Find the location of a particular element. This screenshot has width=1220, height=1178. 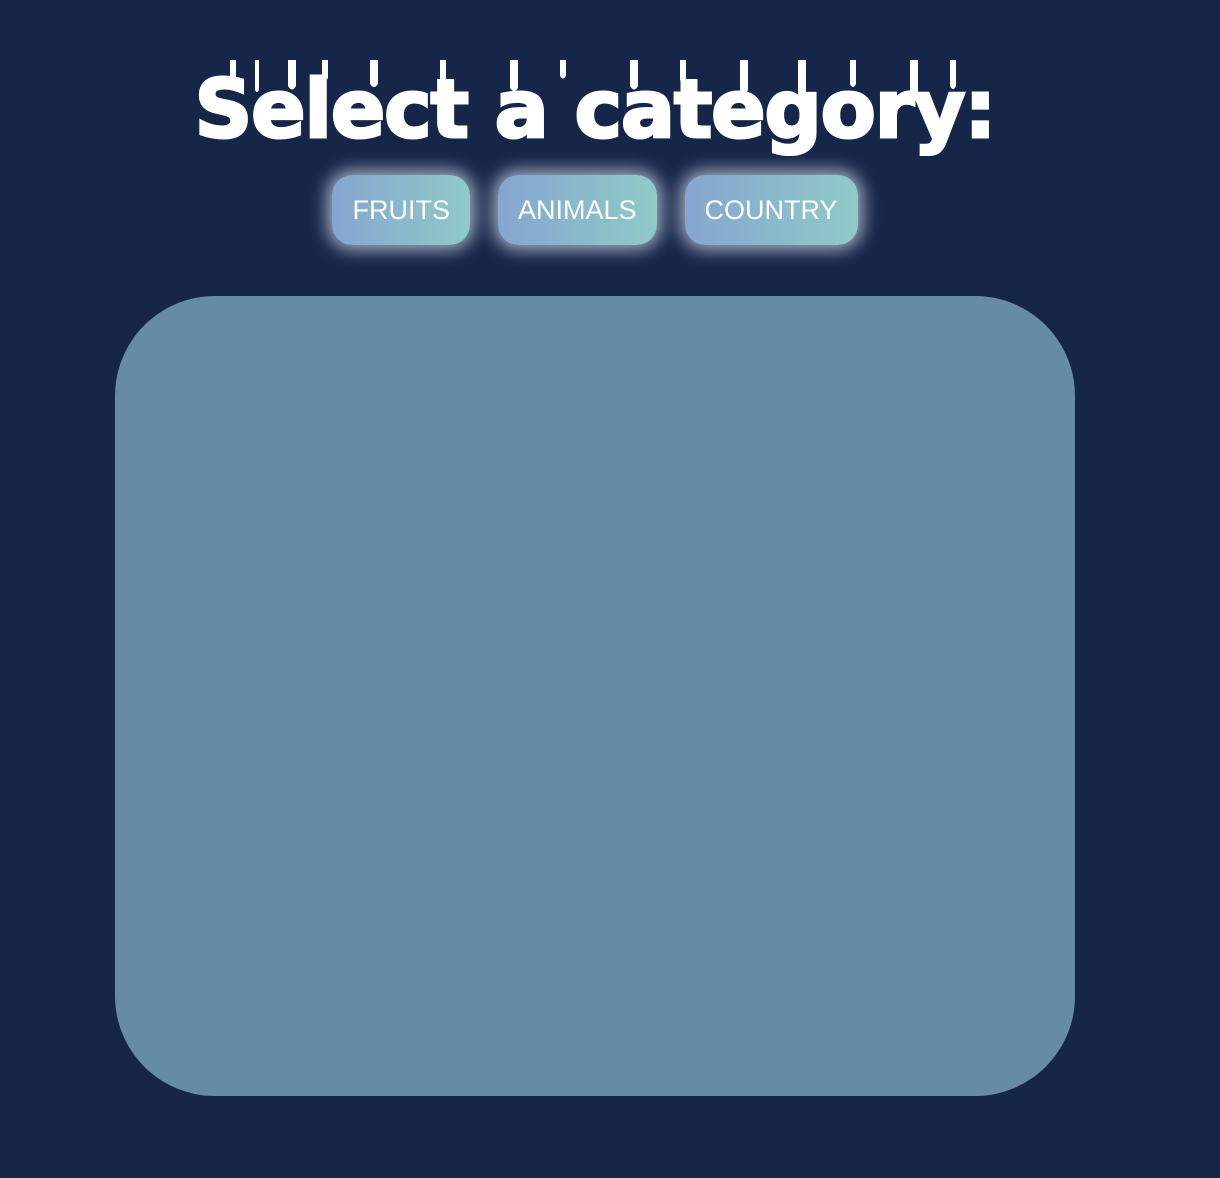

animals-button: ANIMALS is located at coordinates (577, 210).